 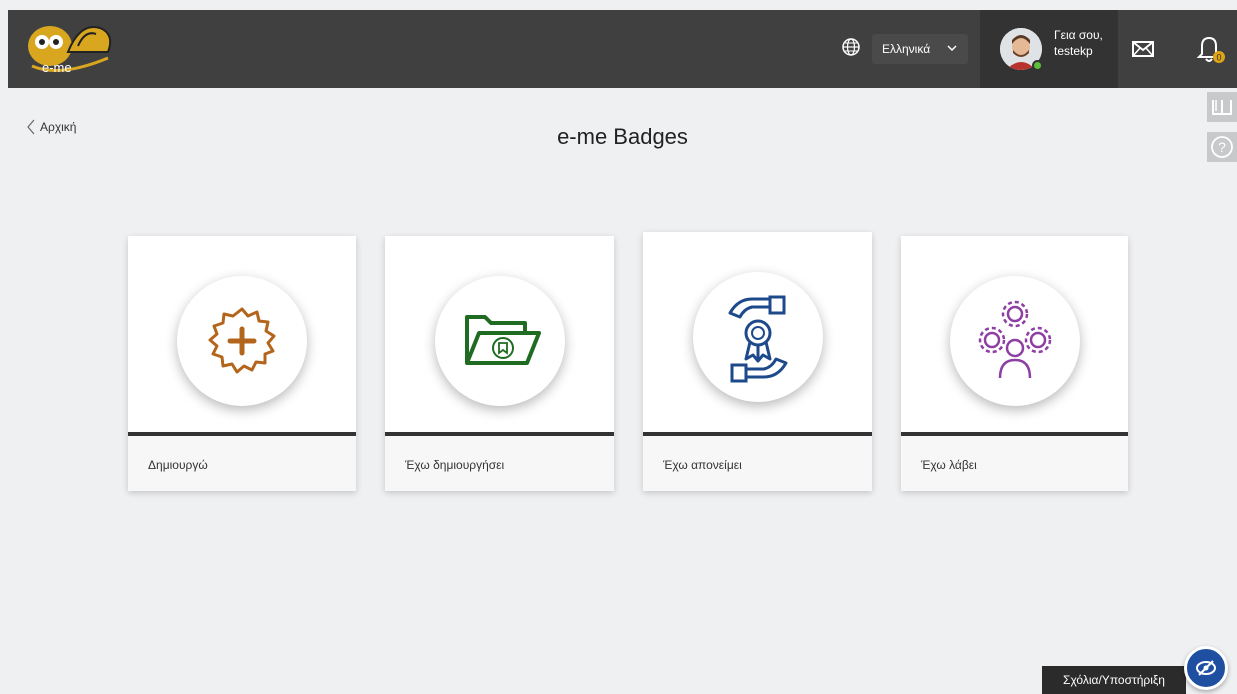 What do you see at coordinates (851, 47) in the screenshot?
I see `globe-icon` at bounding box center [851, 47].